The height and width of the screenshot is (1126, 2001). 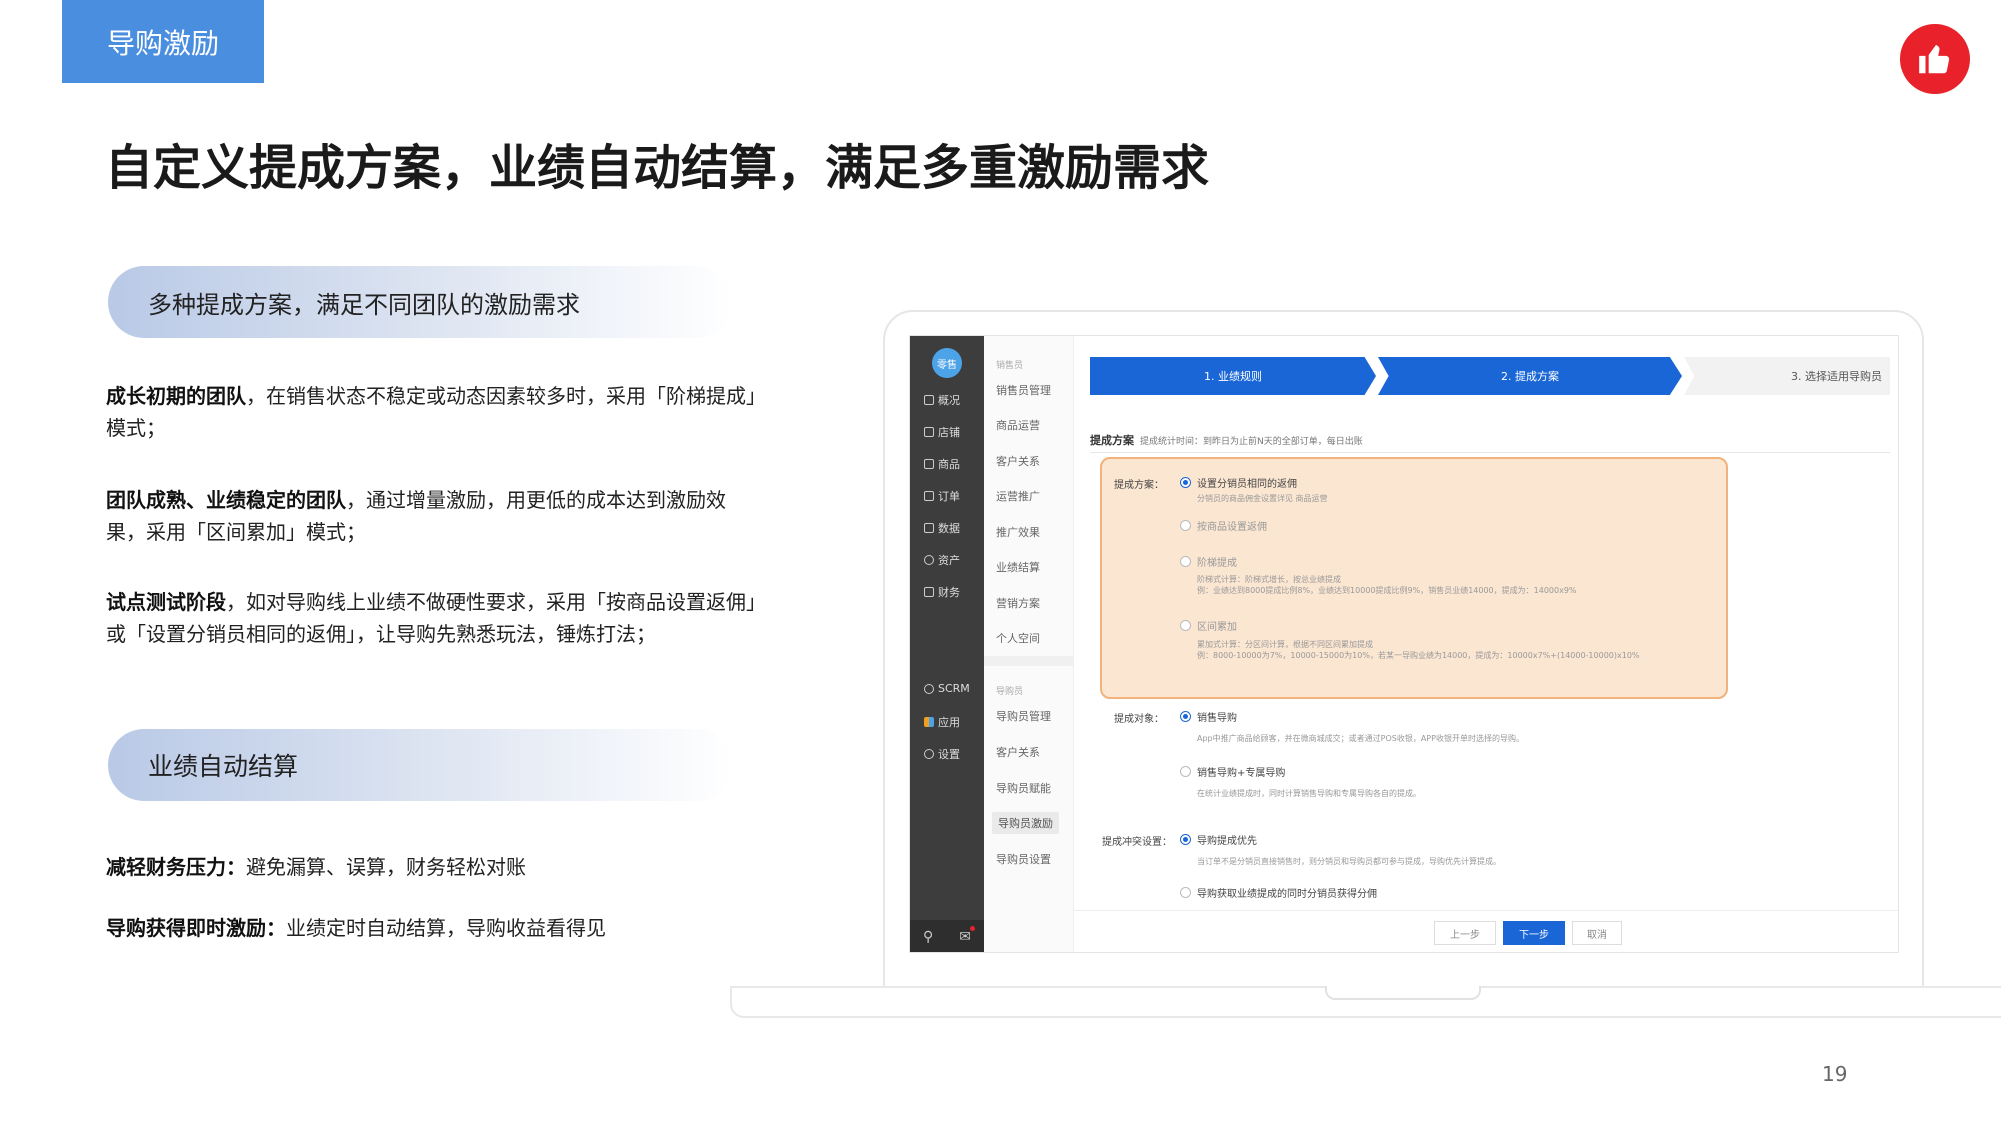 What do you see at coordinates (1018, 567) in the screenshot?
I see `submenu-item: 业绩结算` at bounding box center [1018, 567].